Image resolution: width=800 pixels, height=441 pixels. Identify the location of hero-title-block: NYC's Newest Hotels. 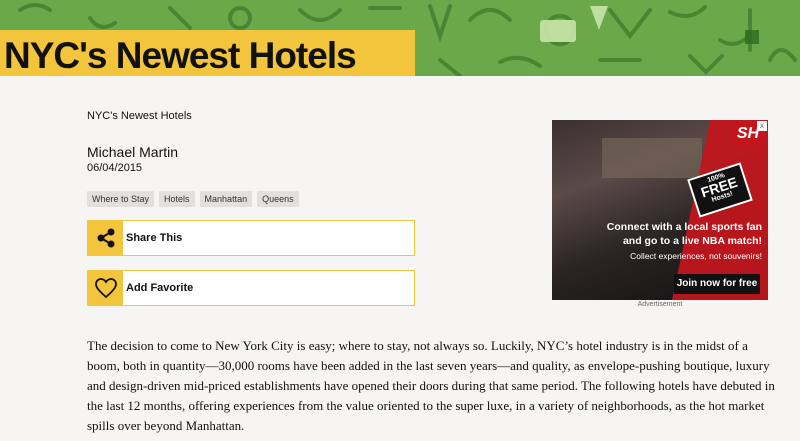
(207, 53).